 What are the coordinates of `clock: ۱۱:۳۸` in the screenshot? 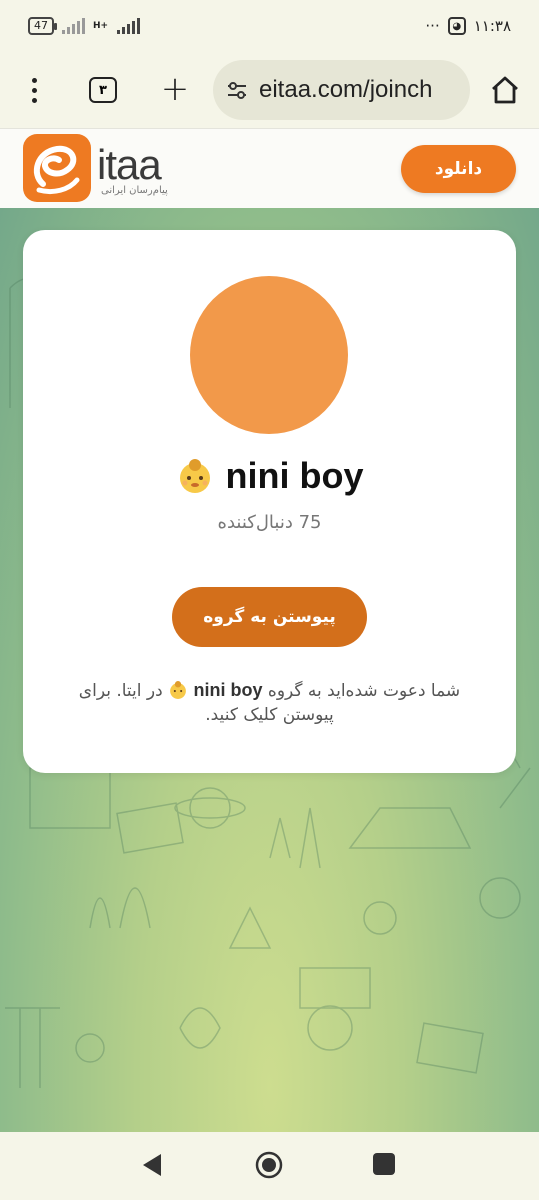 It's located at (492, 26).